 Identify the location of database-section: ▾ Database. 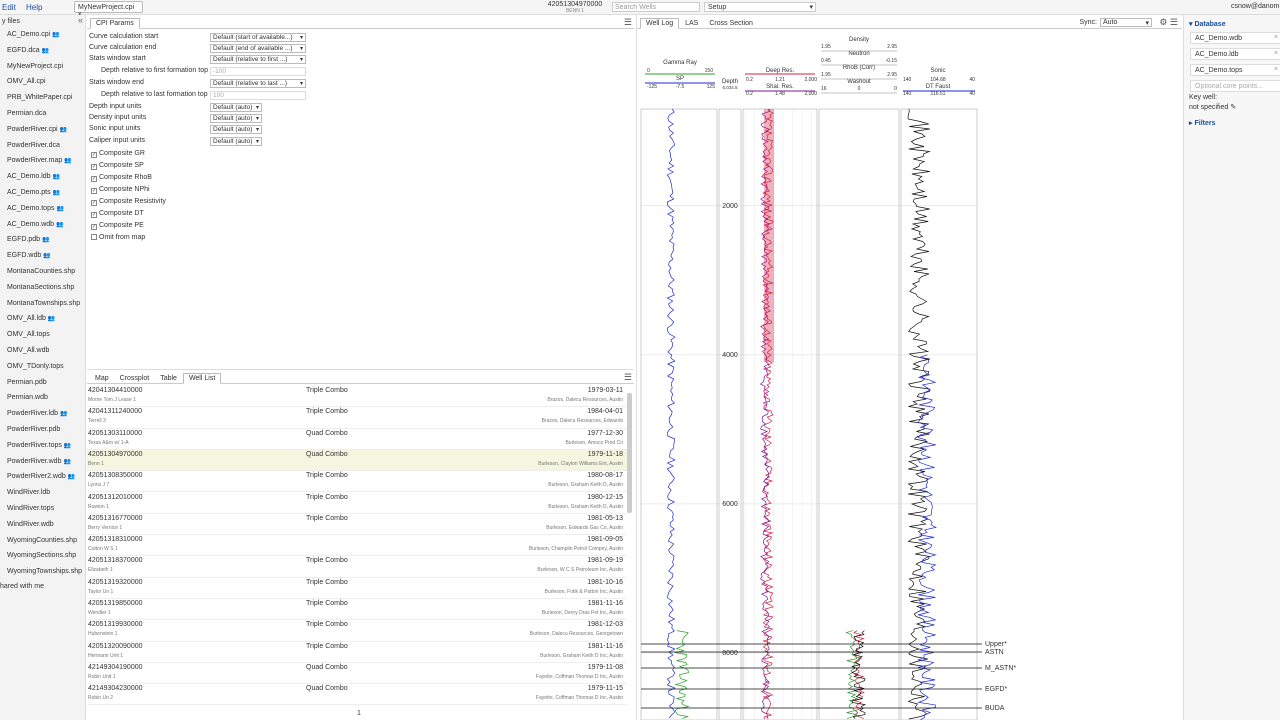
(1232, 21).